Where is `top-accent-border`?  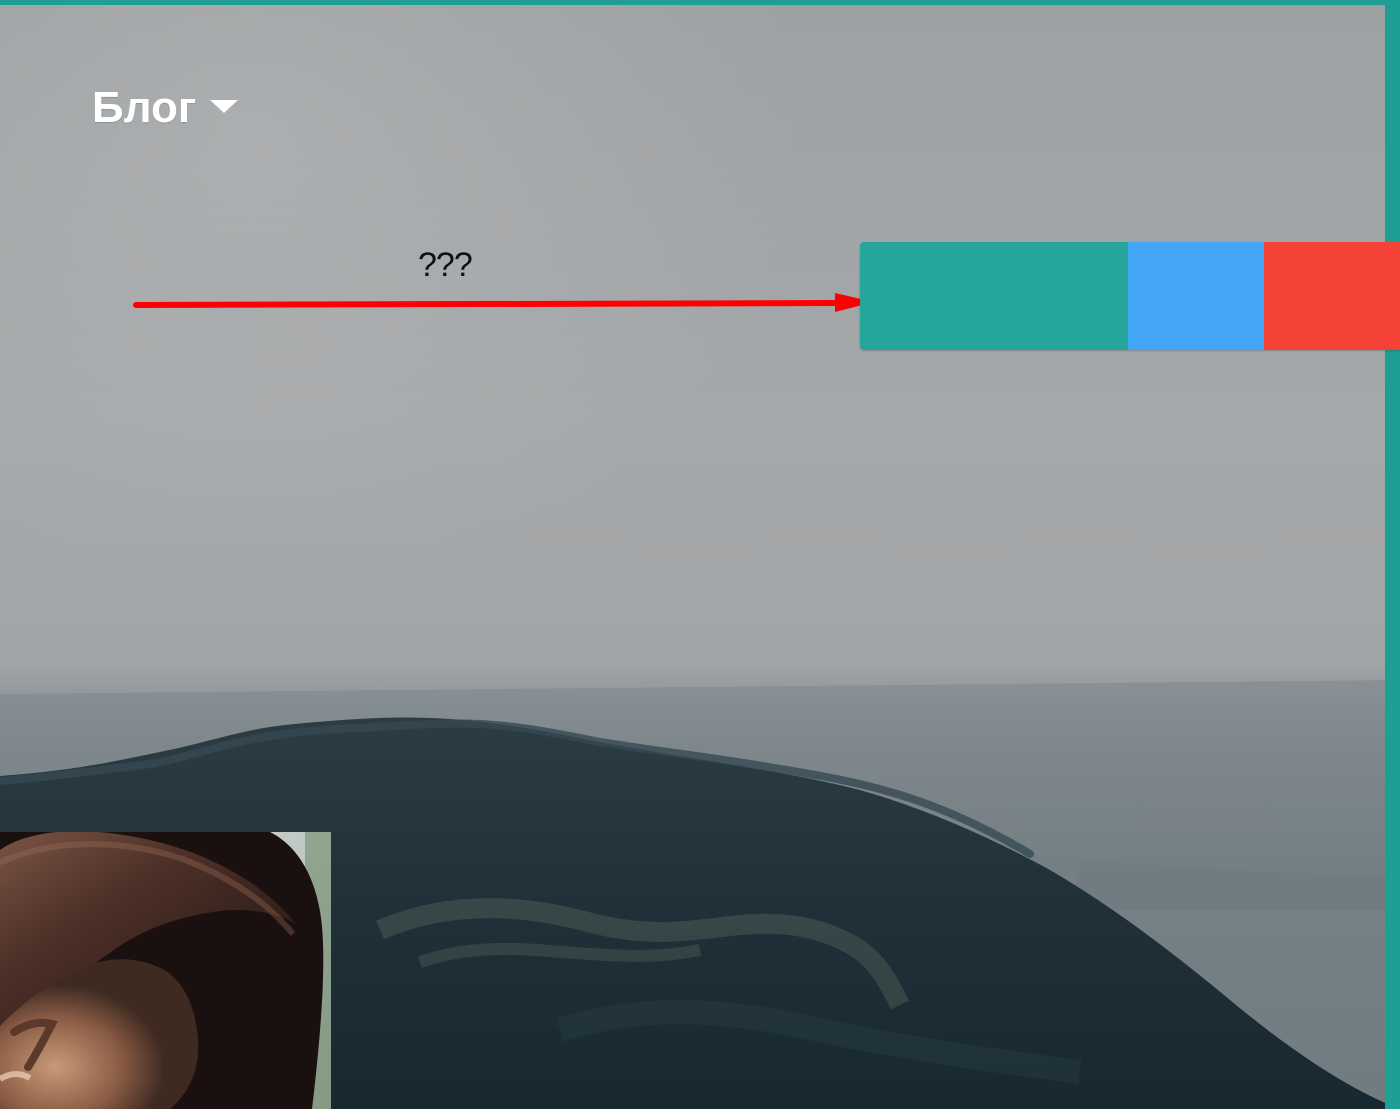 top-accent-border is located at coordinates (700, 2).